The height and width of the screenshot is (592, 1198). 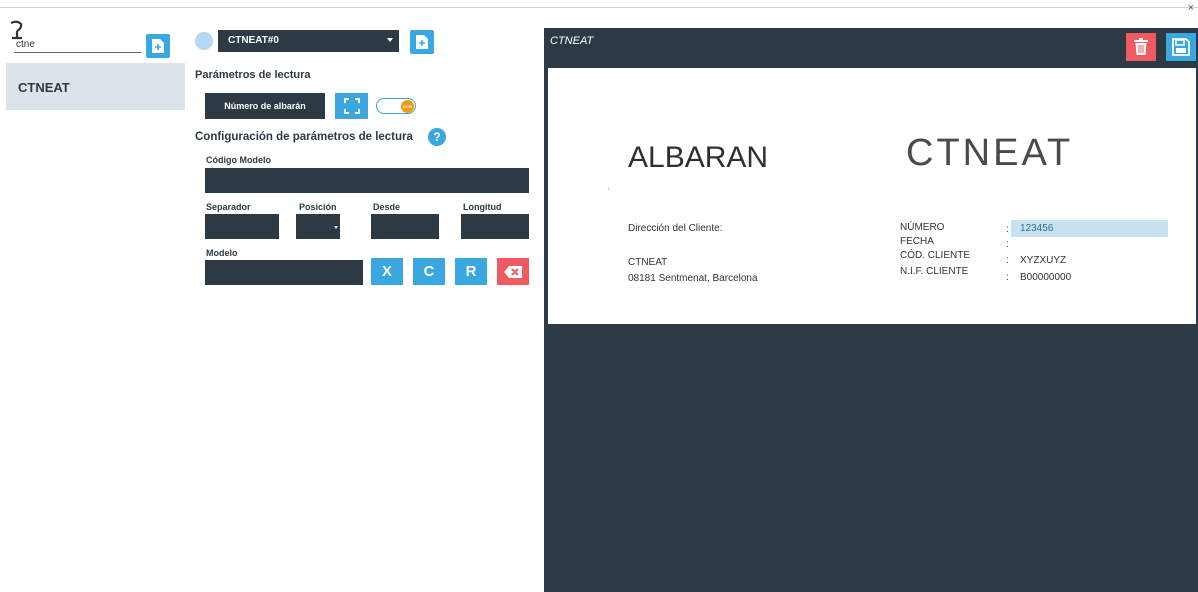 What do you see at coordinates (698, 157) in the screenshot?
I see `document-heading: ALBARAN` at bounding box center [698, 157].